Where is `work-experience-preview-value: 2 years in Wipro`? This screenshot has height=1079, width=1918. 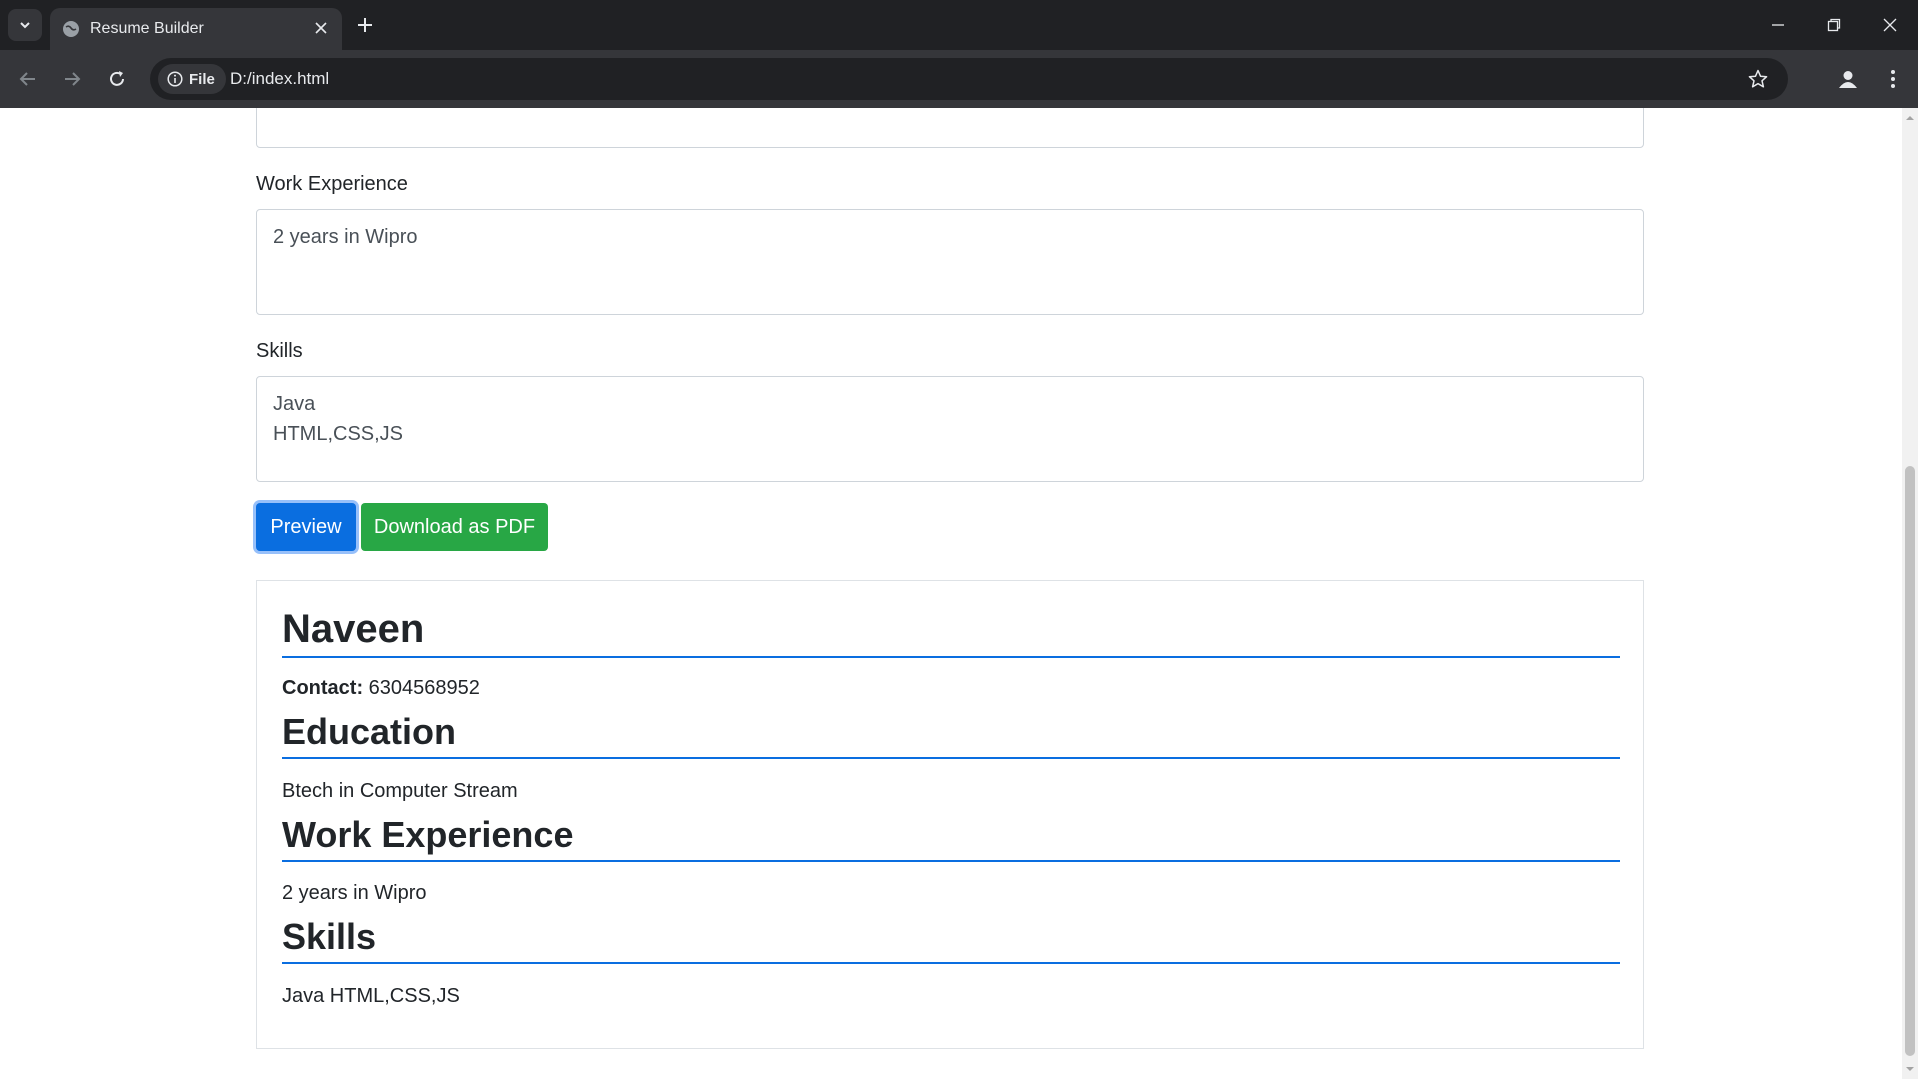 work-experience-preview-value: 2 years in Wipro is located at coordinates (354, 893).